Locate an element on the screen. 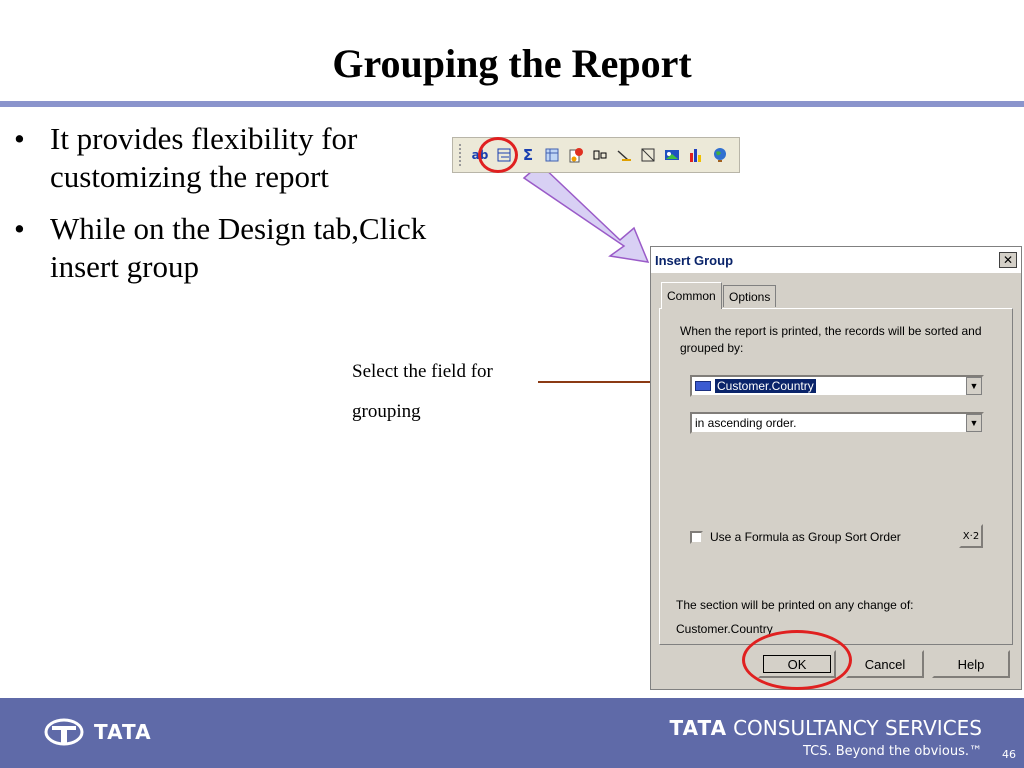 The width and height of the screenshot is (1024, 768). callout-line: grouping is located at coordinates (386, 411).